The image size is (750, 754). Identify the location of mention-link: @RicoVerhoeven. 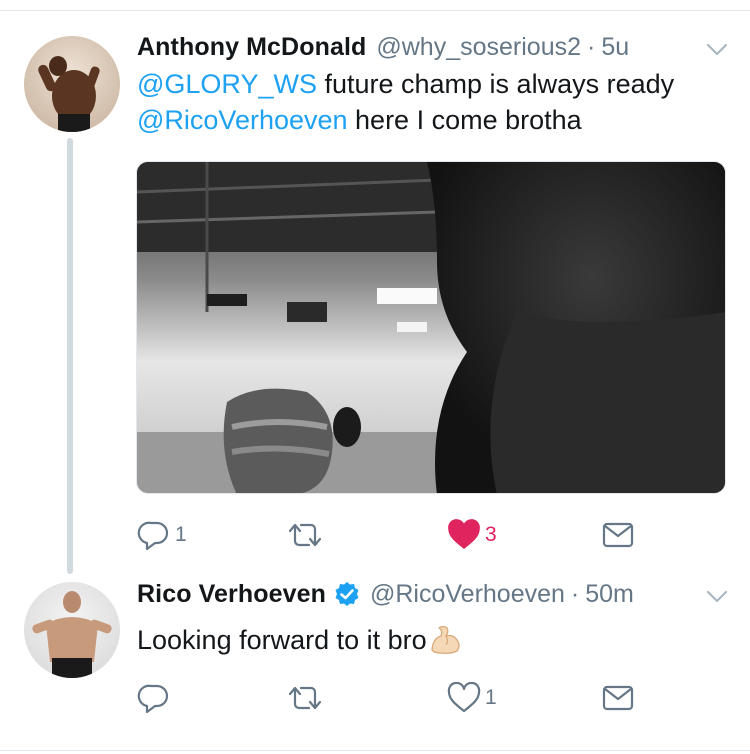
(242, 120).